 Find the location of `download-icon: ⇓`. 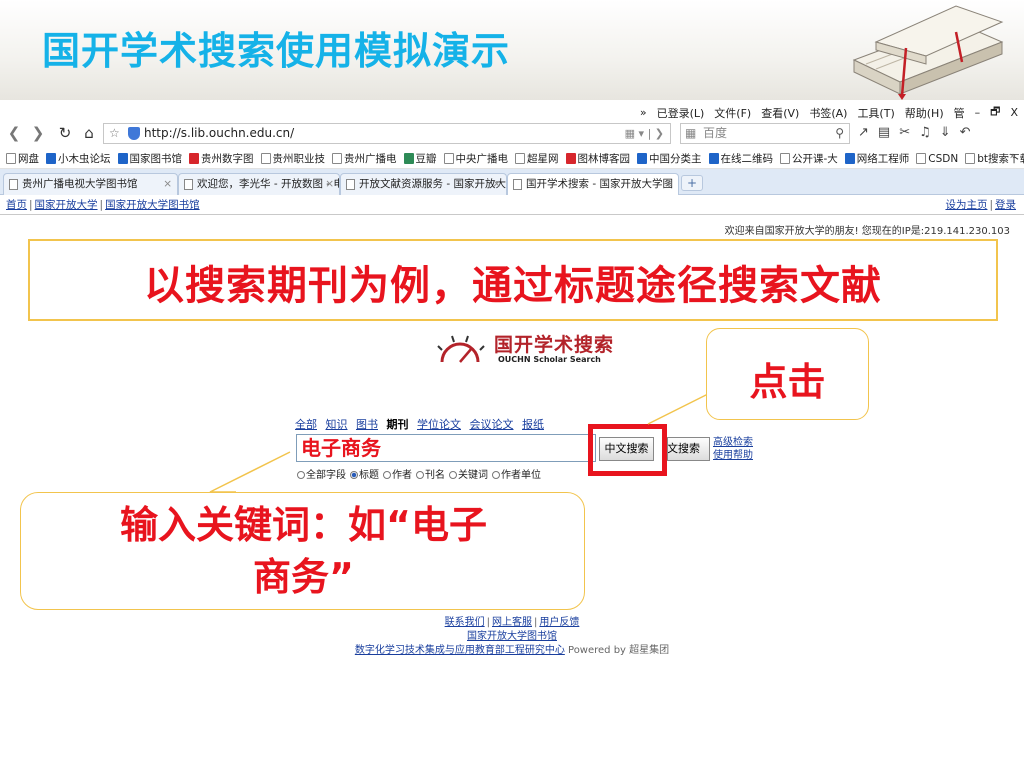

download-icon: ⇓ is located at coordinates (945, 132).